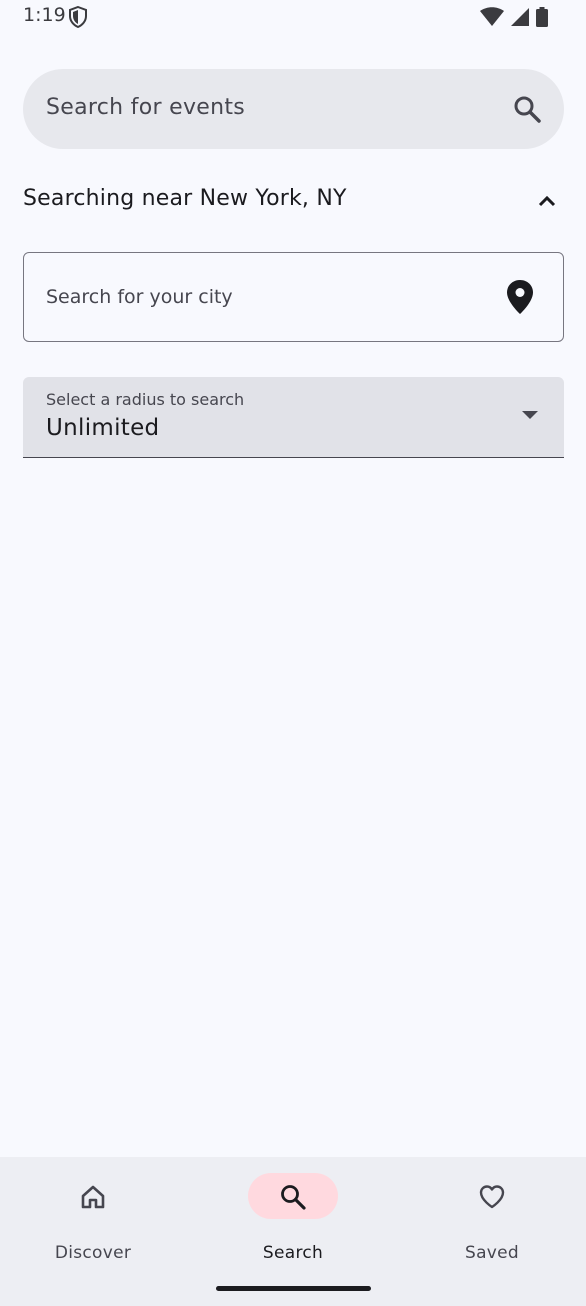 Image resolution: width=586 pixels, height=1306 pixels. Describe the element at coordinates (293, 297) in the screenshot. I see `city-search-field: Search for your city` at that location.